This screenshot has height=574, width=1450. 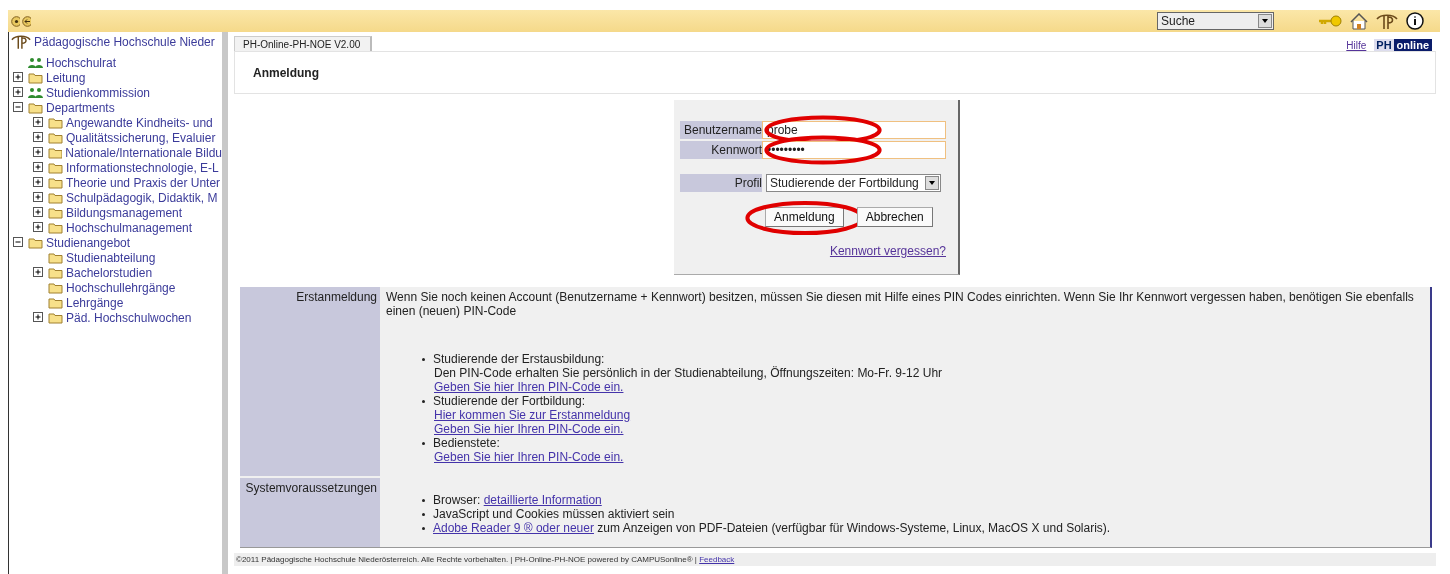 I want to click on tree-item: Theorie und Praxis der Unter, so click(x=143, y=182).